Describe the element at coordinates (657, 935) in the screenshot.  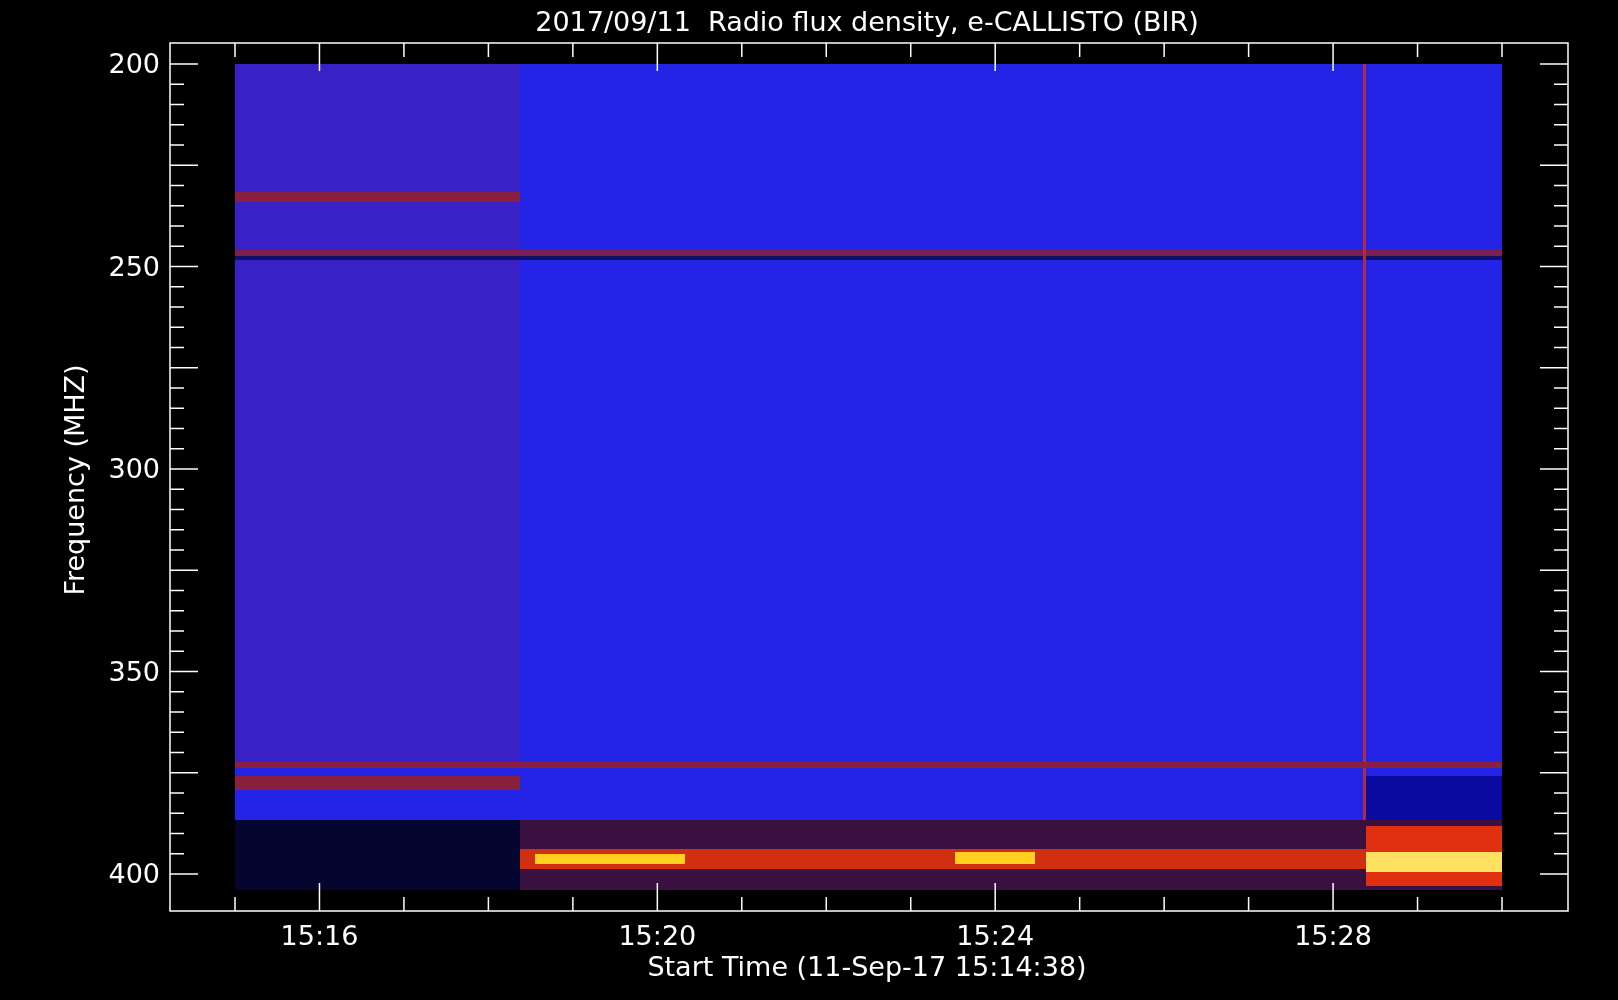
I see `tick-label: 15:20` at that location.